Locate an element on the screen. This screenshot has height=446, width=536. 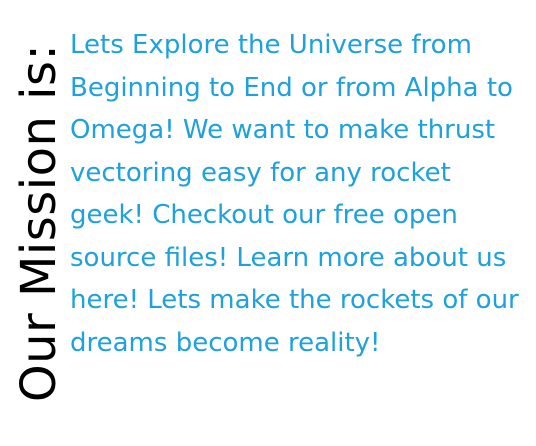
mission-heading: Our Mission is: is located at coordinates (39, 223).